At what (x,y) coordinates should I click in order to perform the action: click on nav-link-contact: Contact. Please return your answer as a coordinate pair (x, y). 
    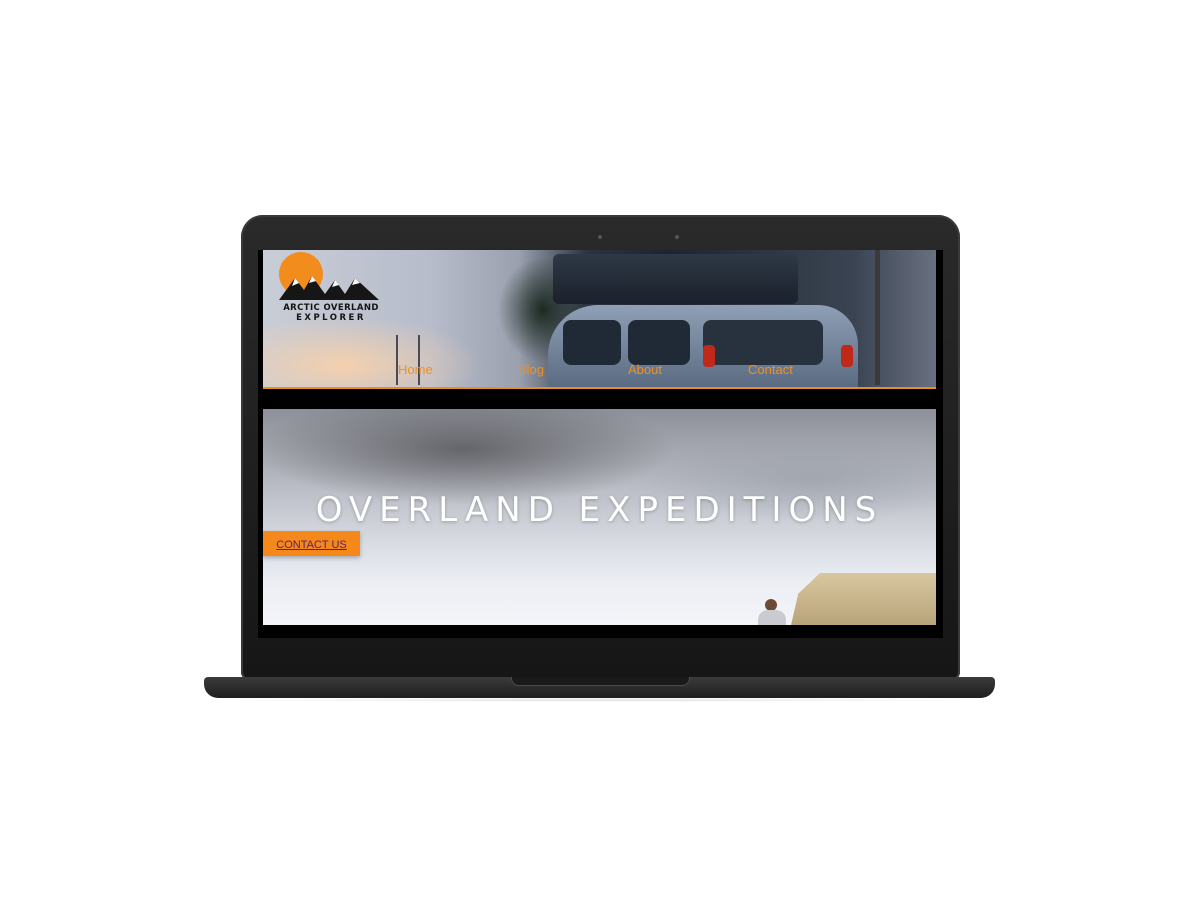
    Looking at the image, I should click on (770, 369).